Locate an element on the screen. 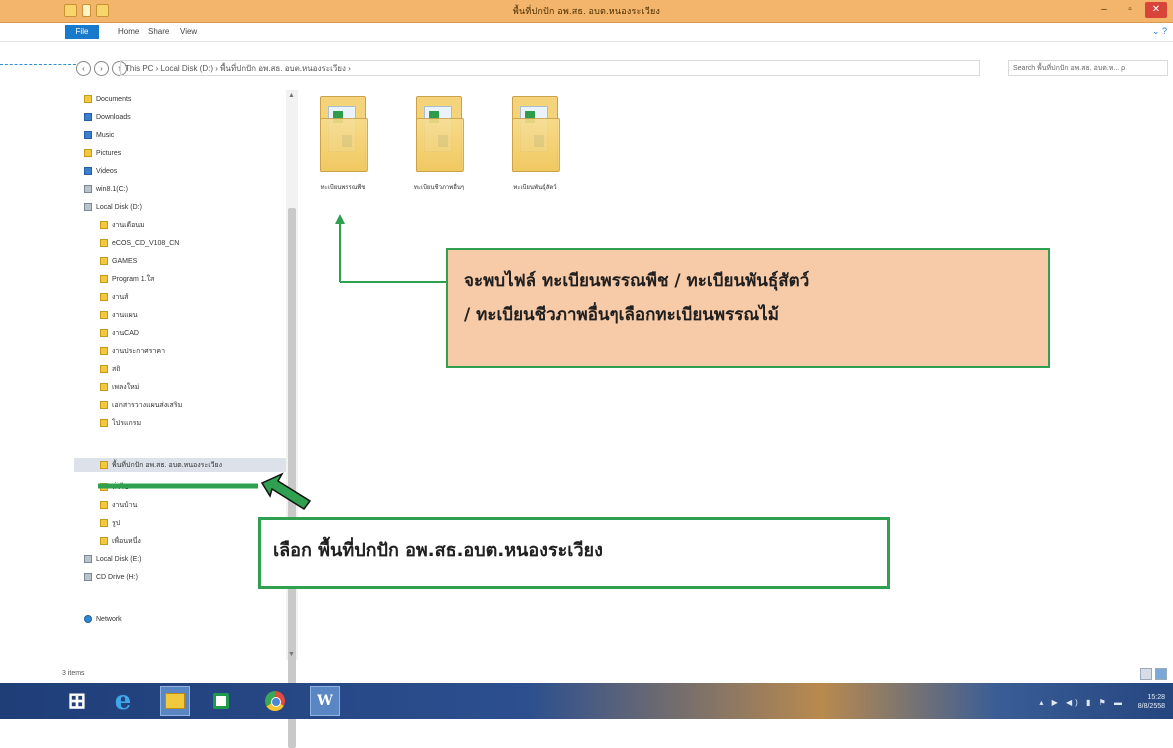  tray-icons: ▴ ▶ ◀) ▮ ⚑ ▬ is located at coordinates (1082, 702).